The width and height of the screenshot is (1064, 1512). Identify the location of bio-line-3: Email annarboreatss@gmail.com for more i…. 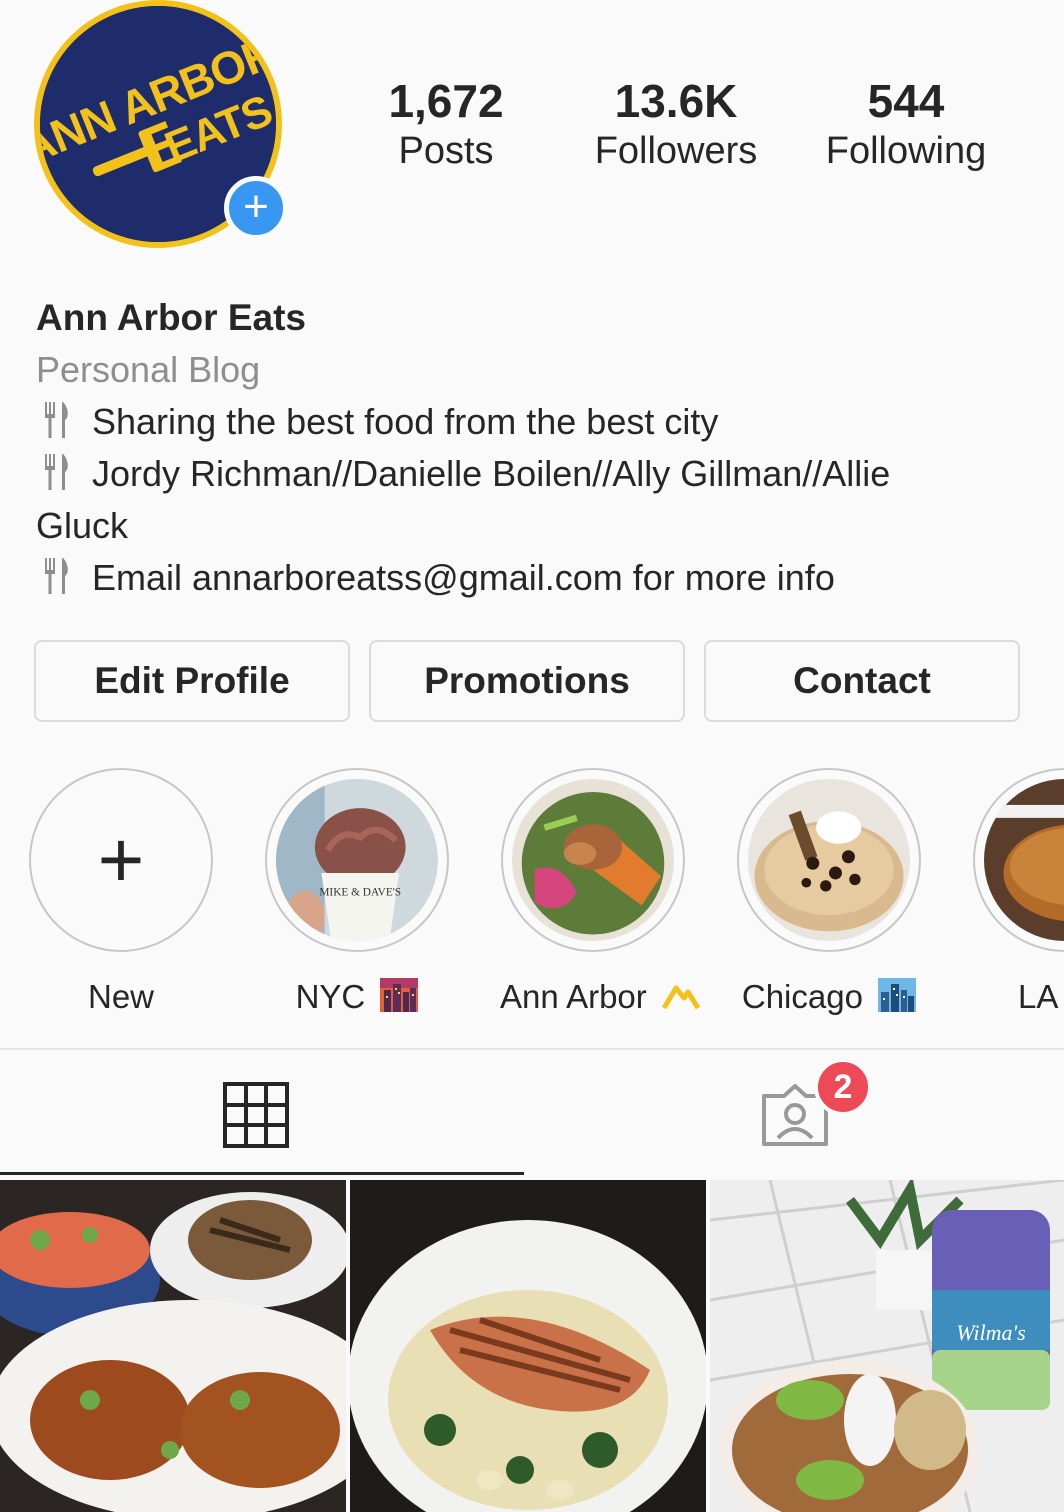
(541, 578).